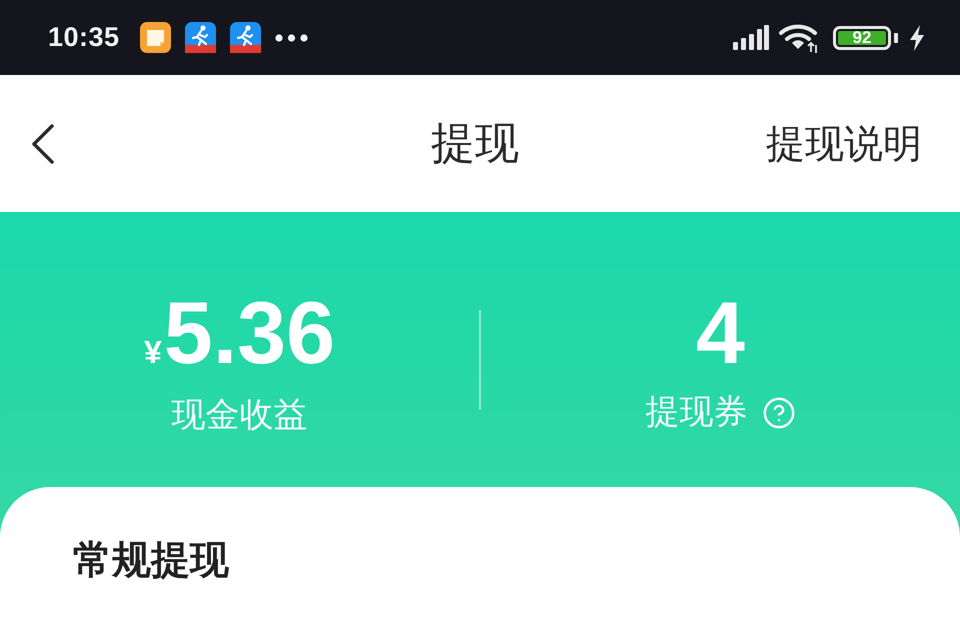 The height and width of the screenshot is (624, 960). What do you see at coordinates (250, 333) in the screenshot?
I see `stat-value: 5.36` at bounding box center [250, 333].